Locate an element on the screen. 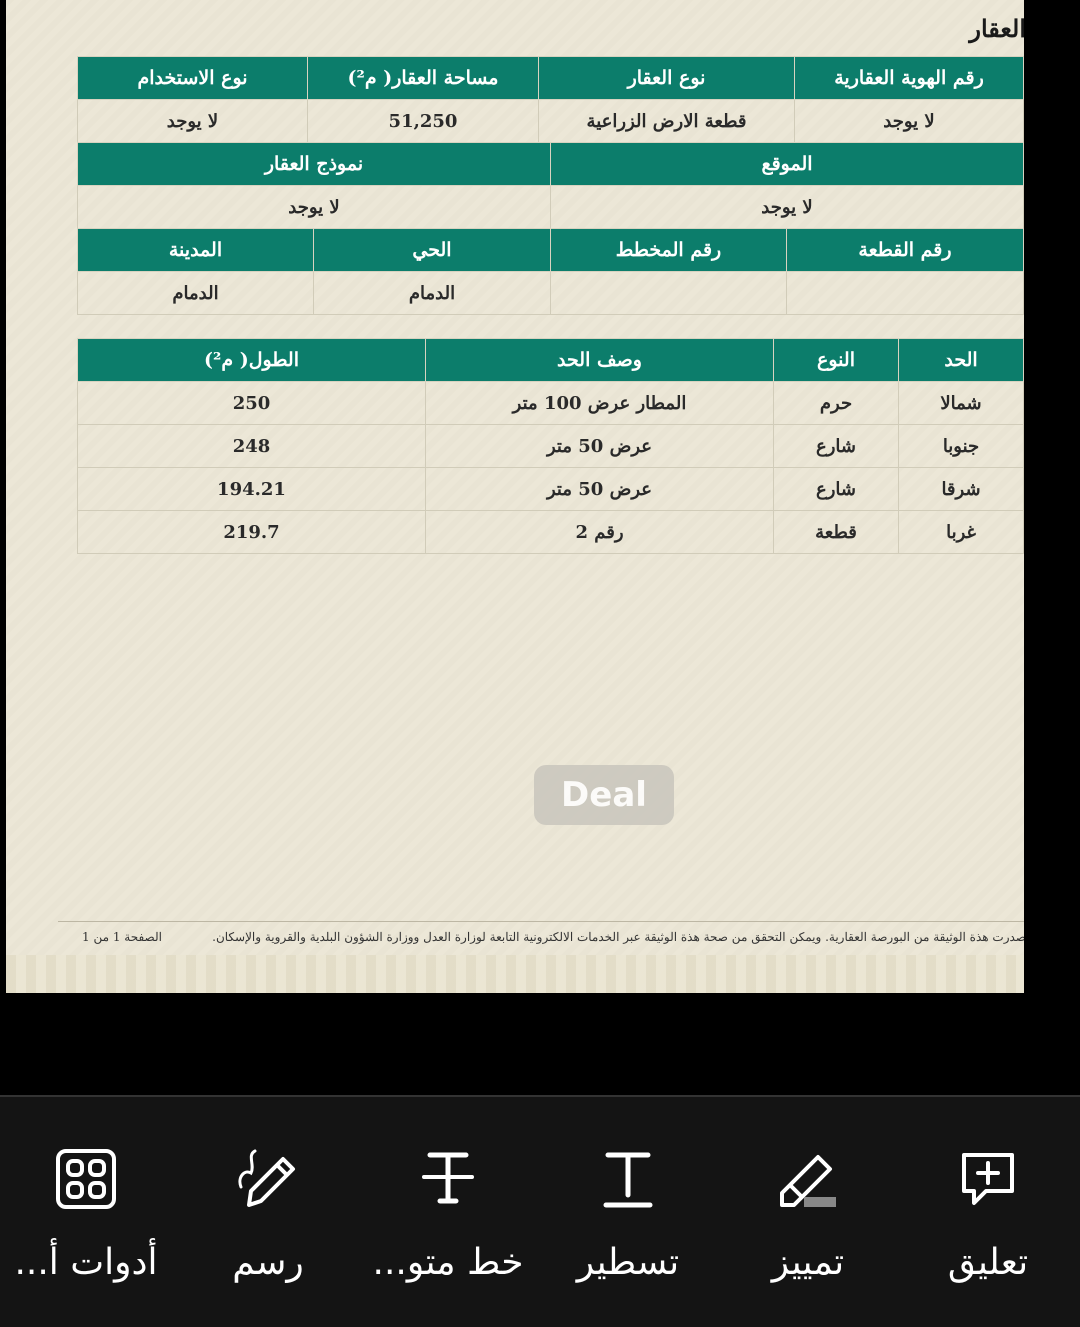  cell-scheme-number is located at coordinates (668, 293).